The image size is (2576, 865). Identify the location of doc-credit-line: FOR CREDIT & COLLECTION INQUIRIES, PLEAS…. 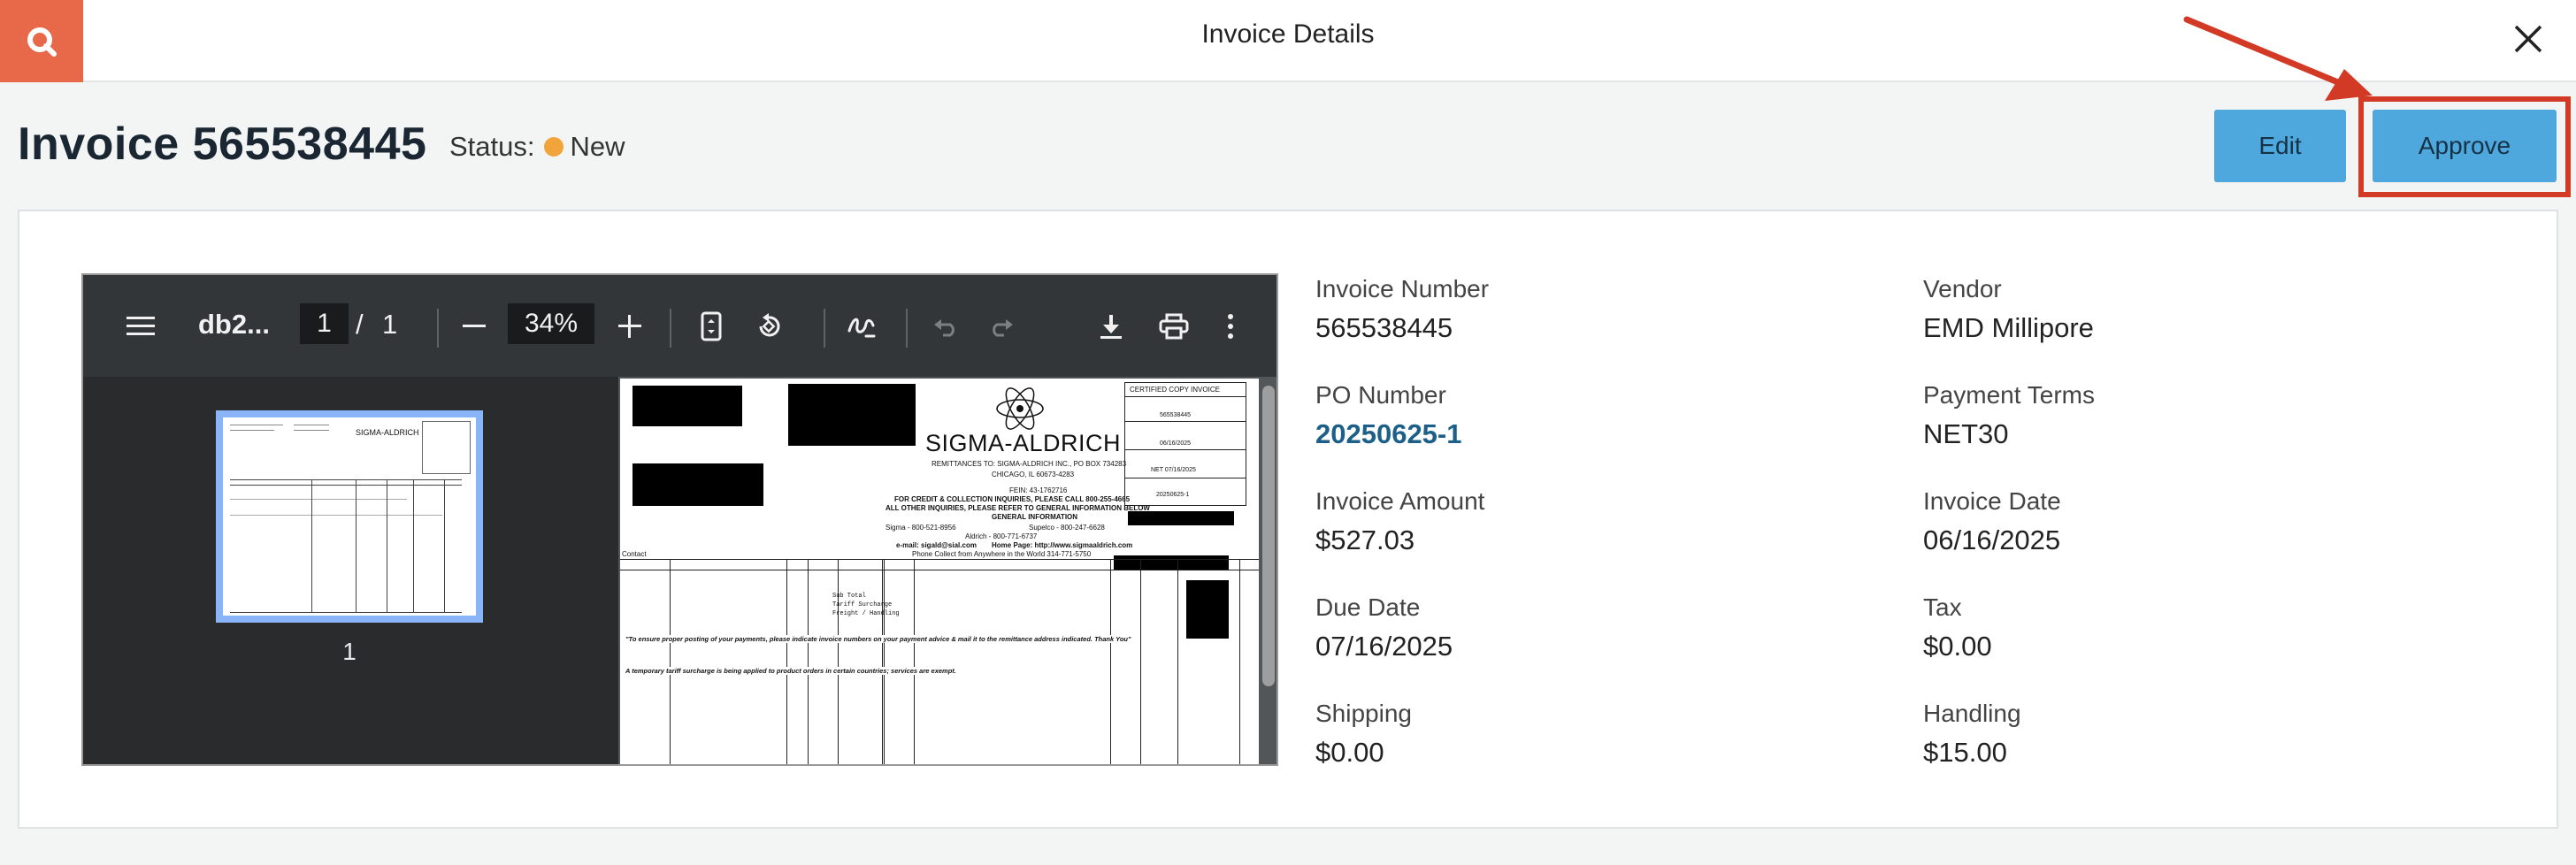
(1012, 499).